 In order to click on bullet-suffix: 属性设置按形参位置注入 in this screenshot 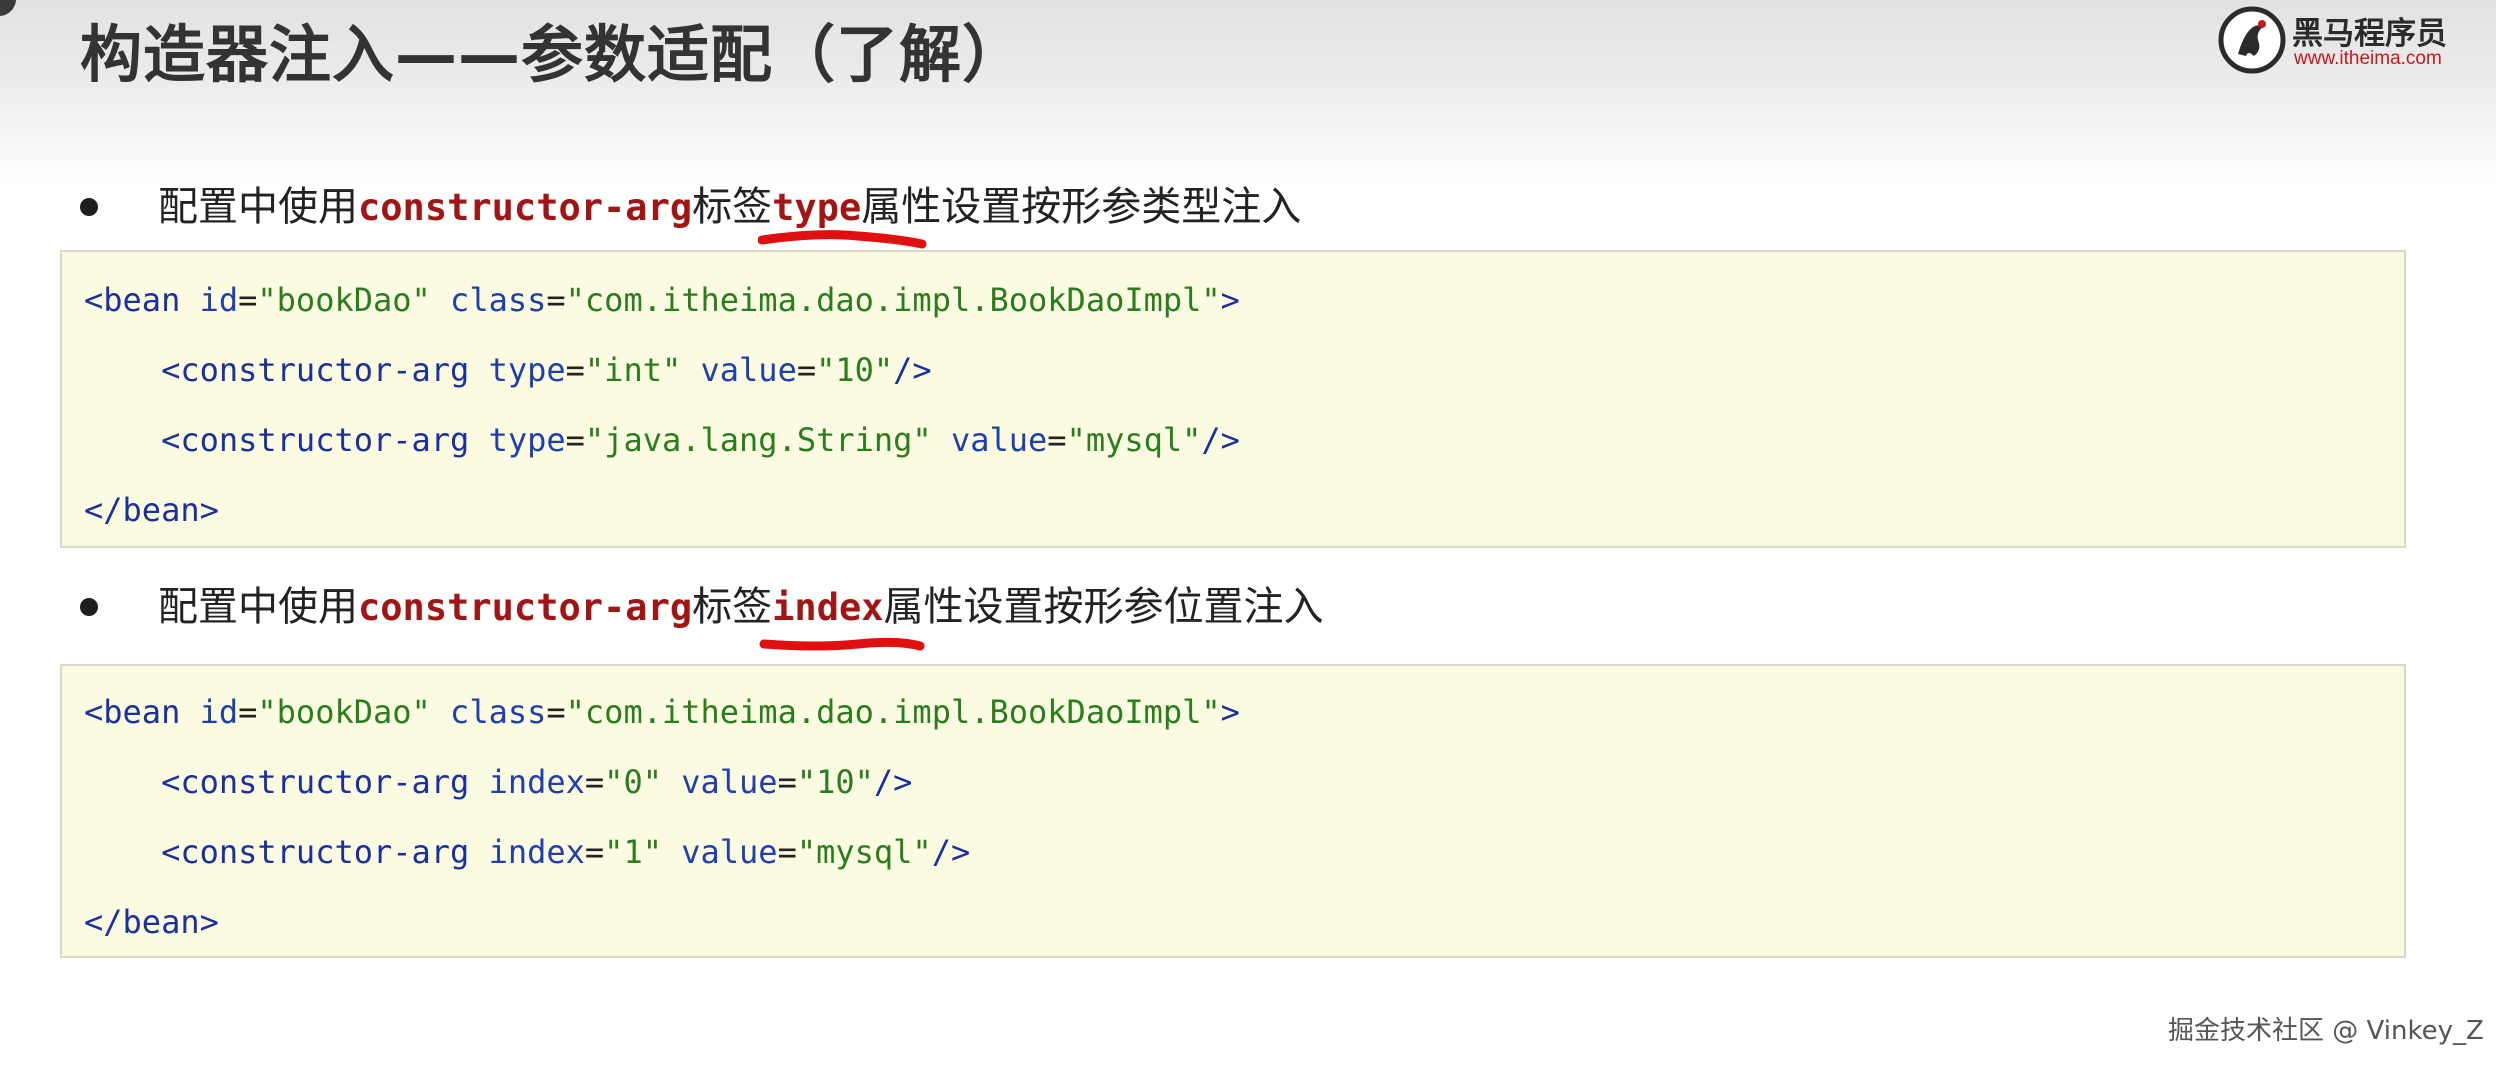, I will do `click(1103, 607)`.